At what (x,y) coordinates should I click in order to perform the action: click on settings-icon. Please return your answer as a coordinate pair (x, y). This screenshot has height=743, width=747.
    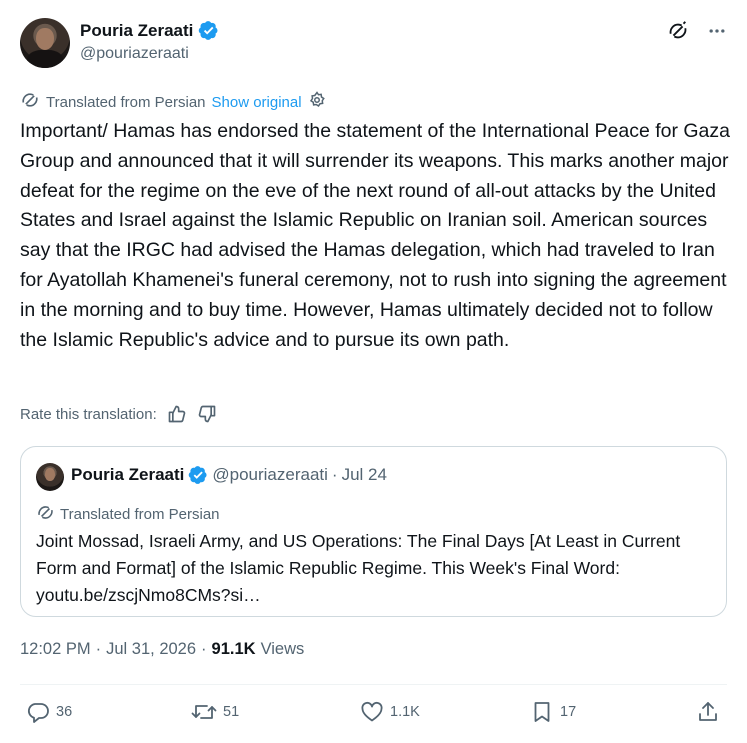
    Looking at the image, I should click on (317, 102).